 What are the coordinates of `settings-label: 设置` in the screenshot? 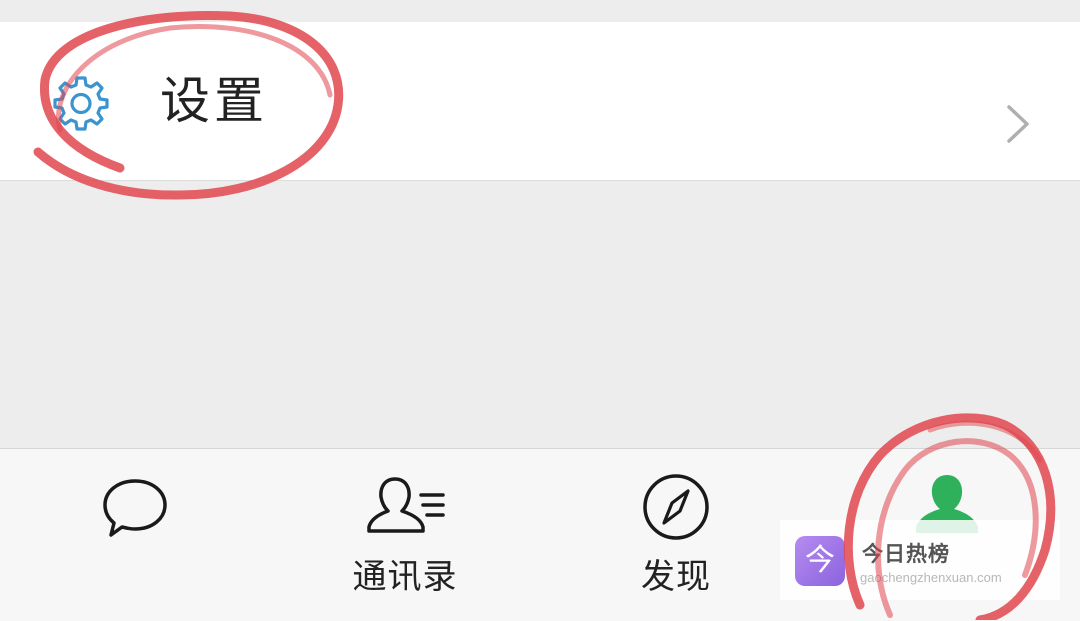 It's located at (214, 101).